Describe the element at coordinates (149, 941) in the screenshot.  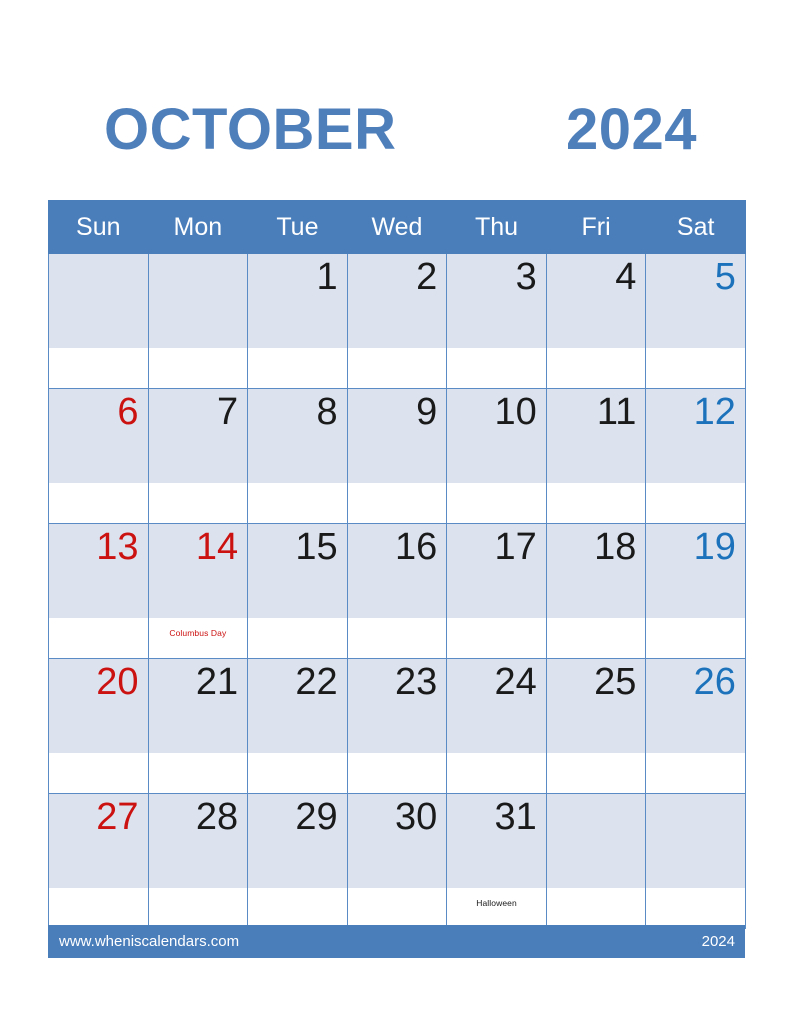
I see `footer-site-url: www.wheniscalendars.com` at that location.